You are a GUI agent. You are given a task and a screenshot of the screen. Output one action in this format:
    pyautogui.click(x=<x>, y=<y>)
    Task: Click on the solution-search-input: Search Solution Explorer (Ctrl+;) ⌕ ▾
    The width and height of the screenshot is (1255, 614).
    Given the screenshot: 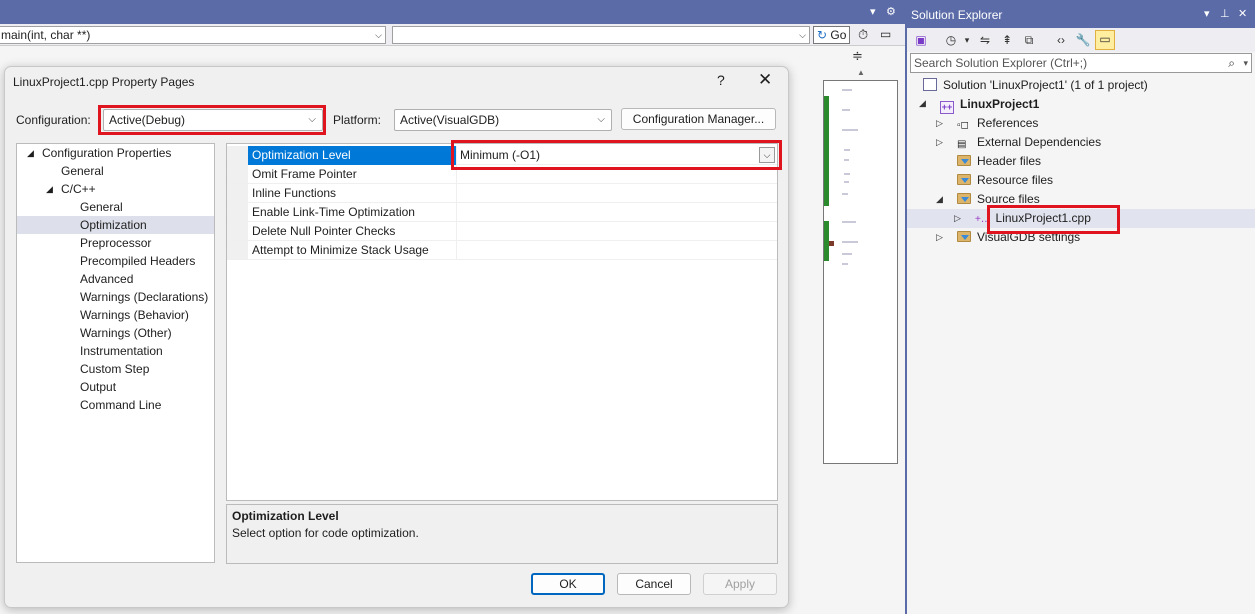 What is the action you would take?
    pyautogui.click(x=1081, y=63)
    